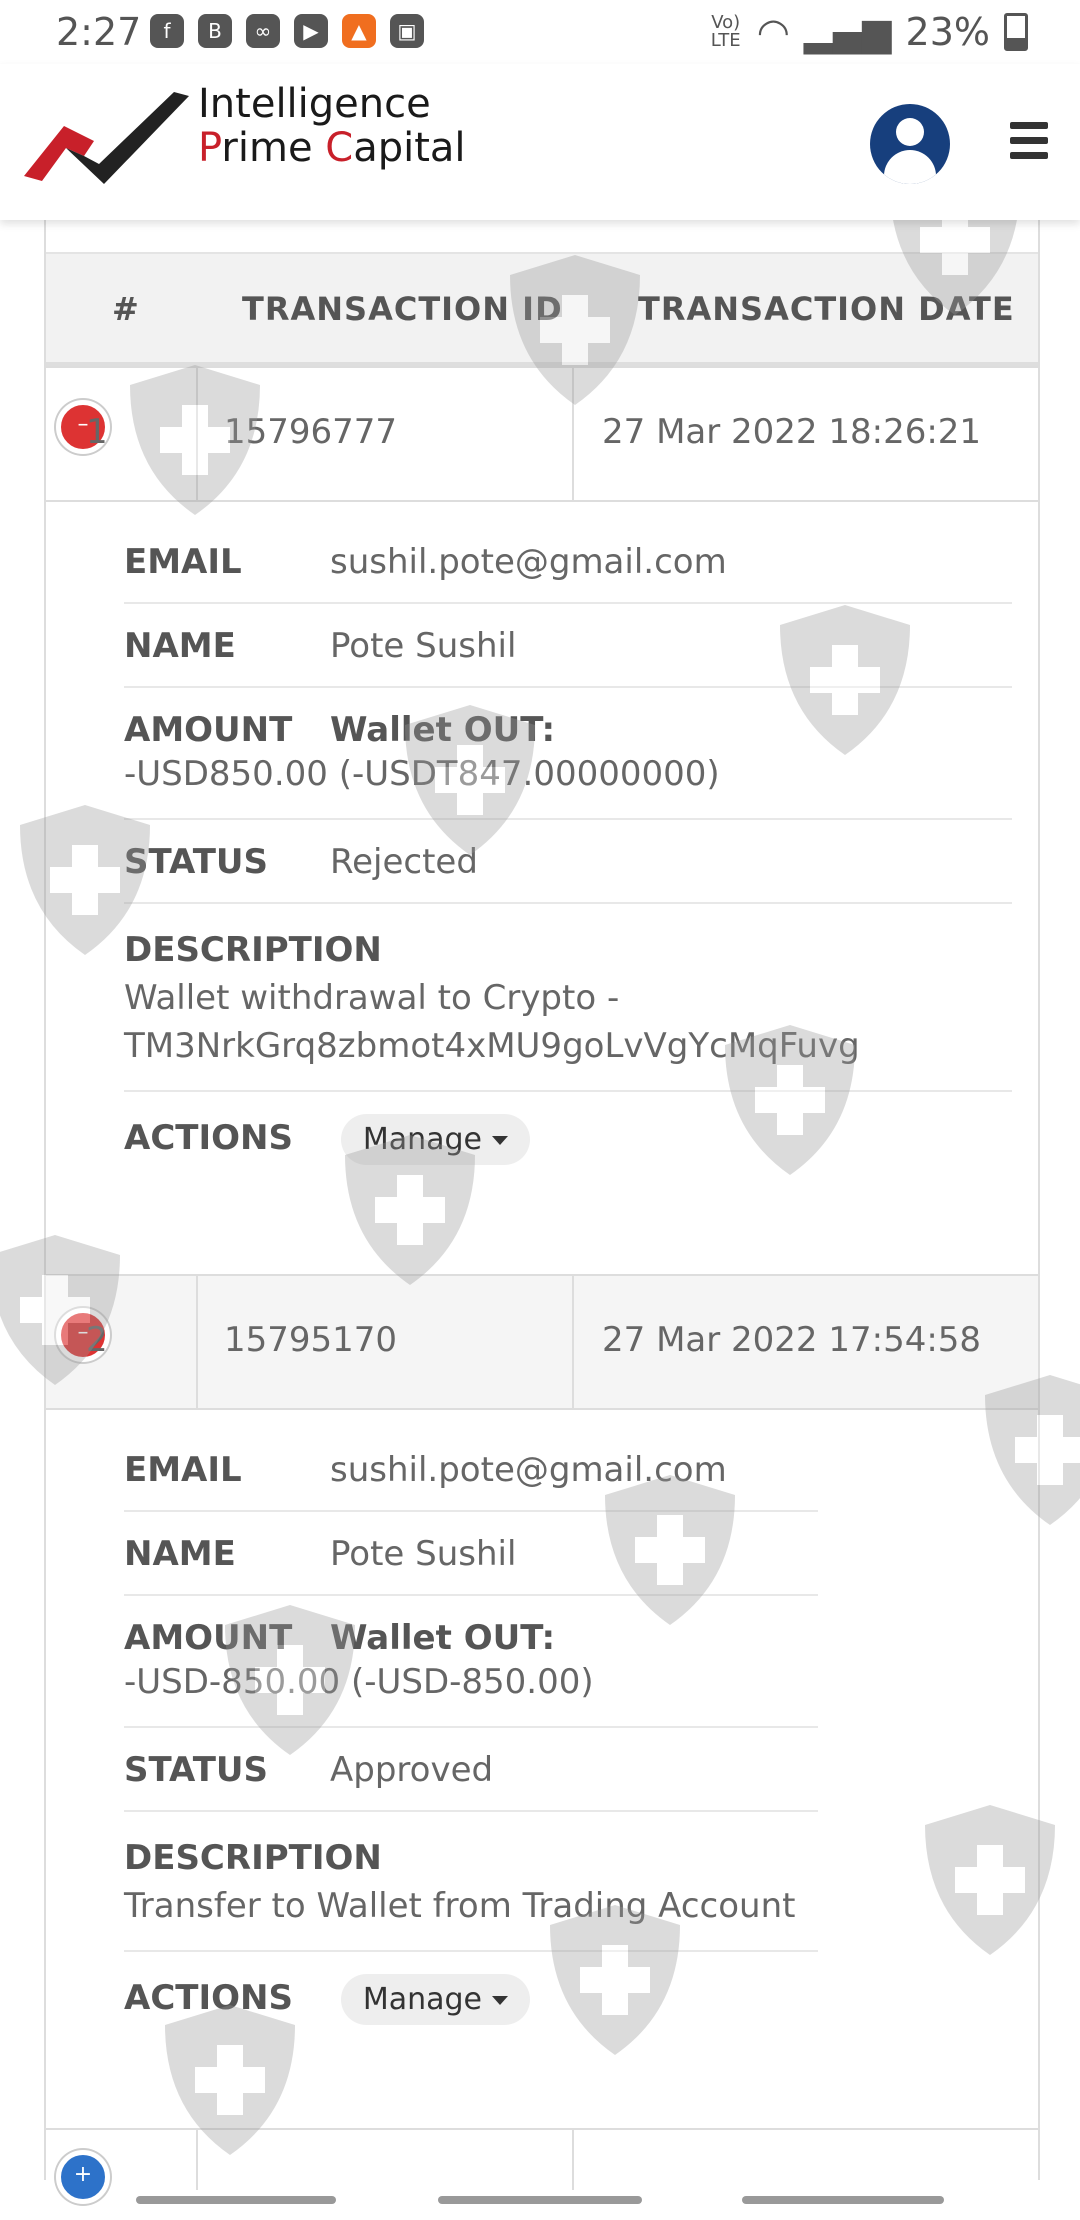  I want to click on battery-percent: 23%, so click(947, 32).